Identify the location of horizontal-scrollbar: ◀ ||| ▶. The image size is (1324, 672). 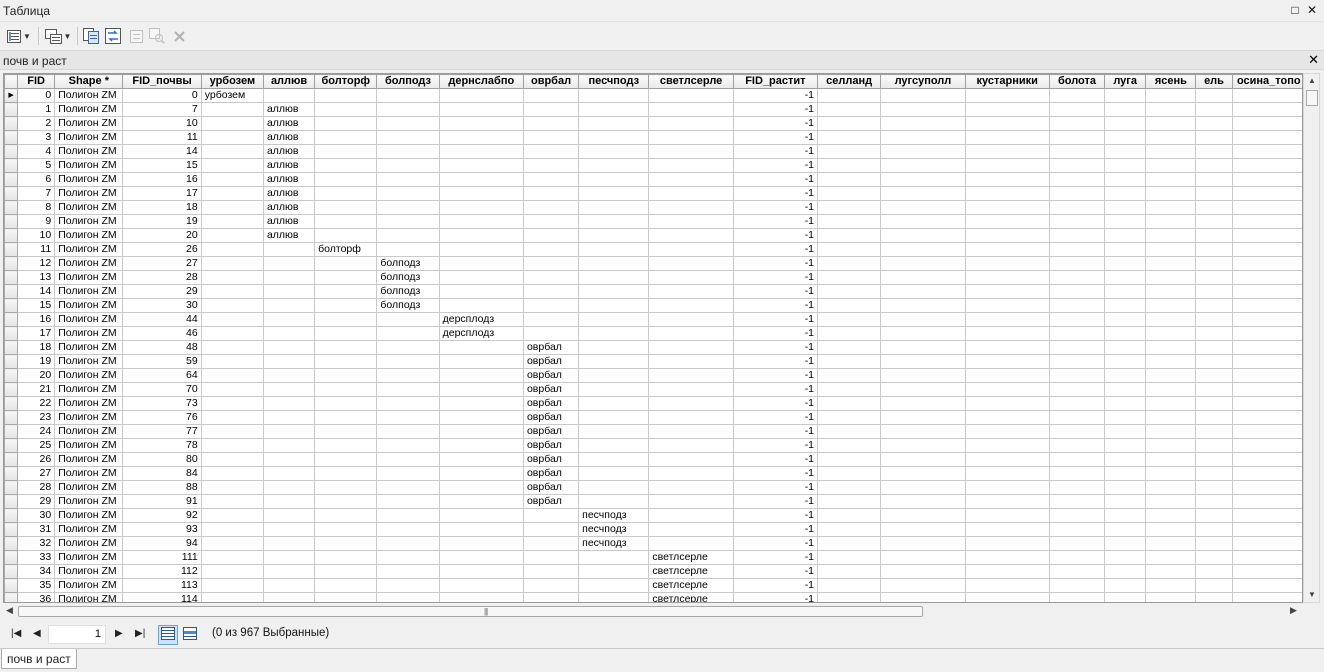
(653, 611).